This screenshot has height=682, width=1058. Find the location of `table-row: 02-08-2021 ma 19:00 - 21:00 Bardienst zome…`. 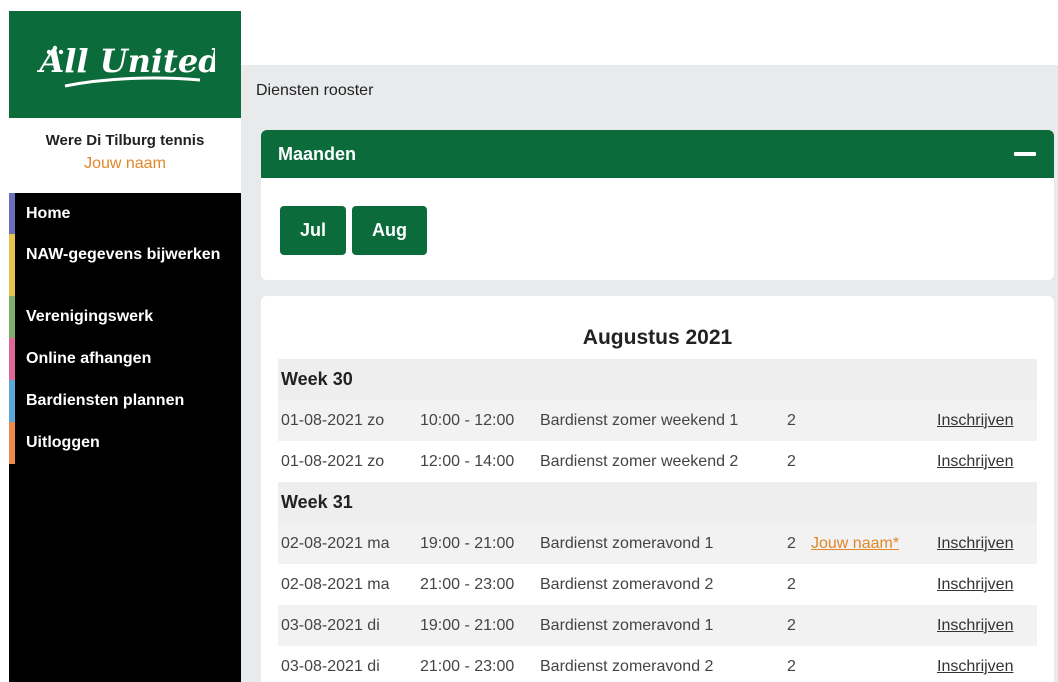

table-row: 02-08-2021 ma 19:00 - 21:00 Bardienst zome… is located at coordinates (657, 543).